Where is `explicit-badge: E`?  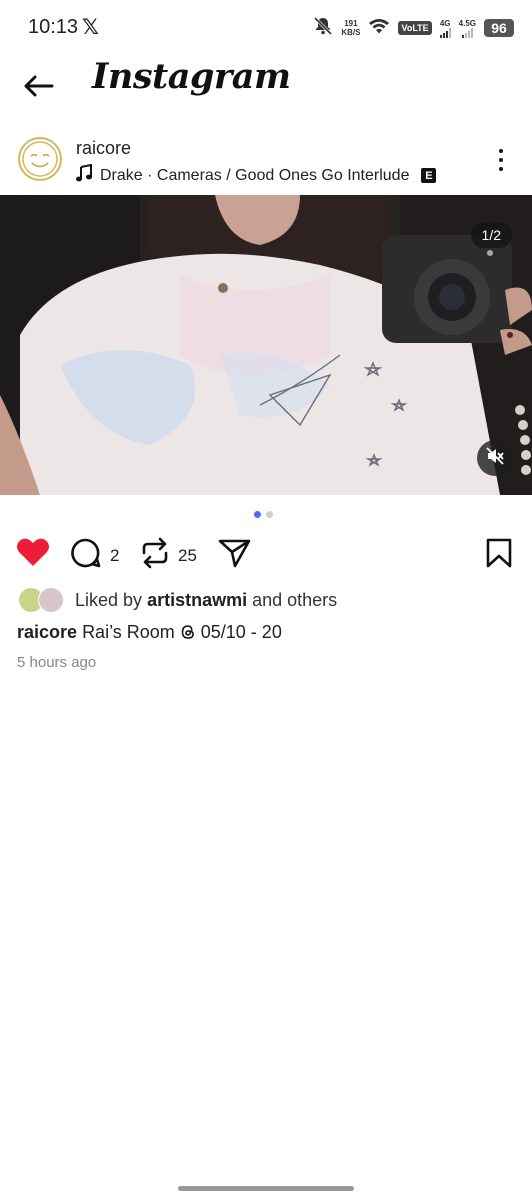 explicit-badge: E is located at coordinates (429, 175).